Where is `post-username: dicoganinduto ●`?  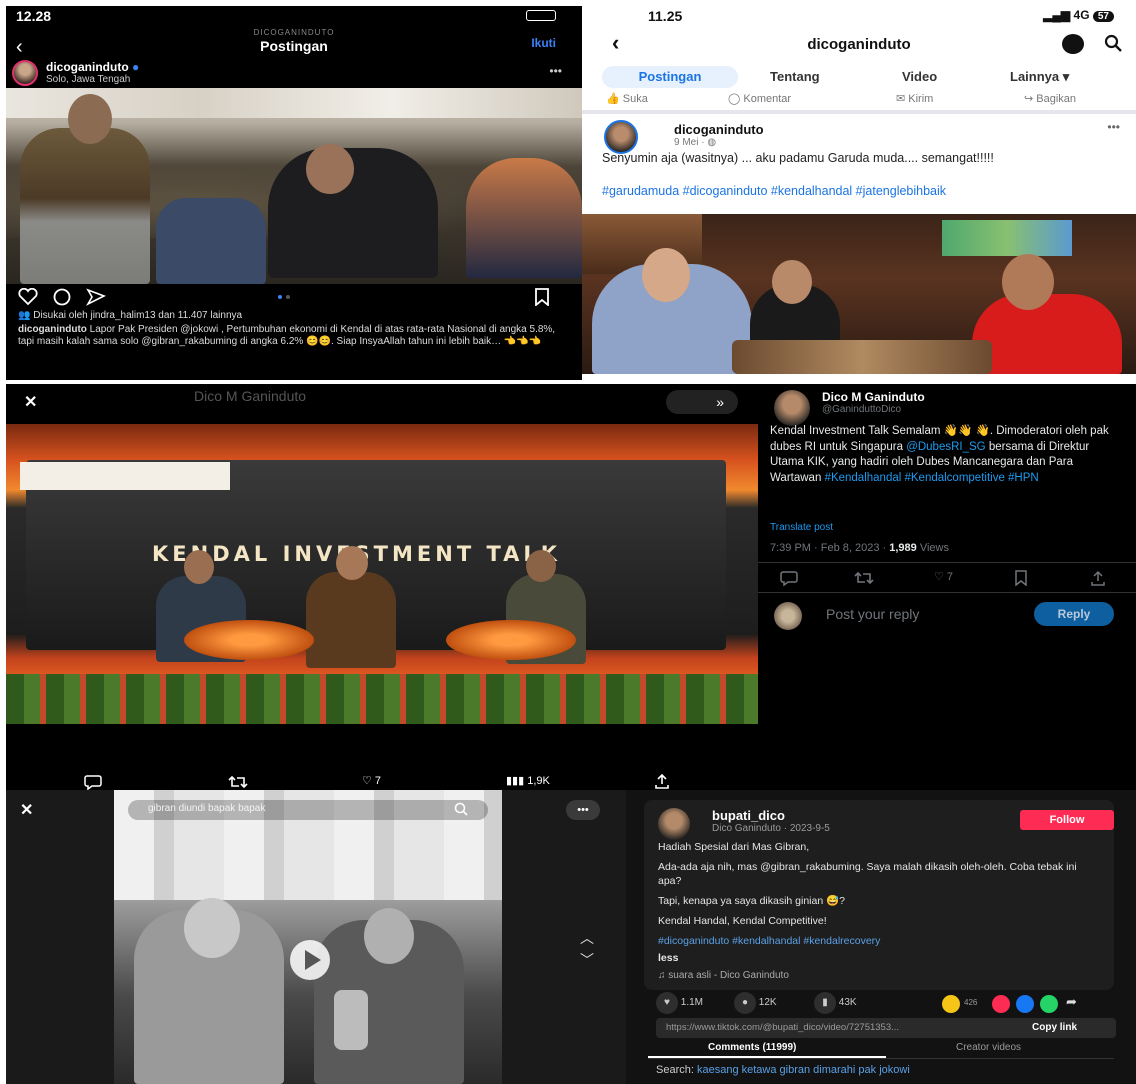 post-username: dicoganinduto ● is located at coordinates (92, 67).